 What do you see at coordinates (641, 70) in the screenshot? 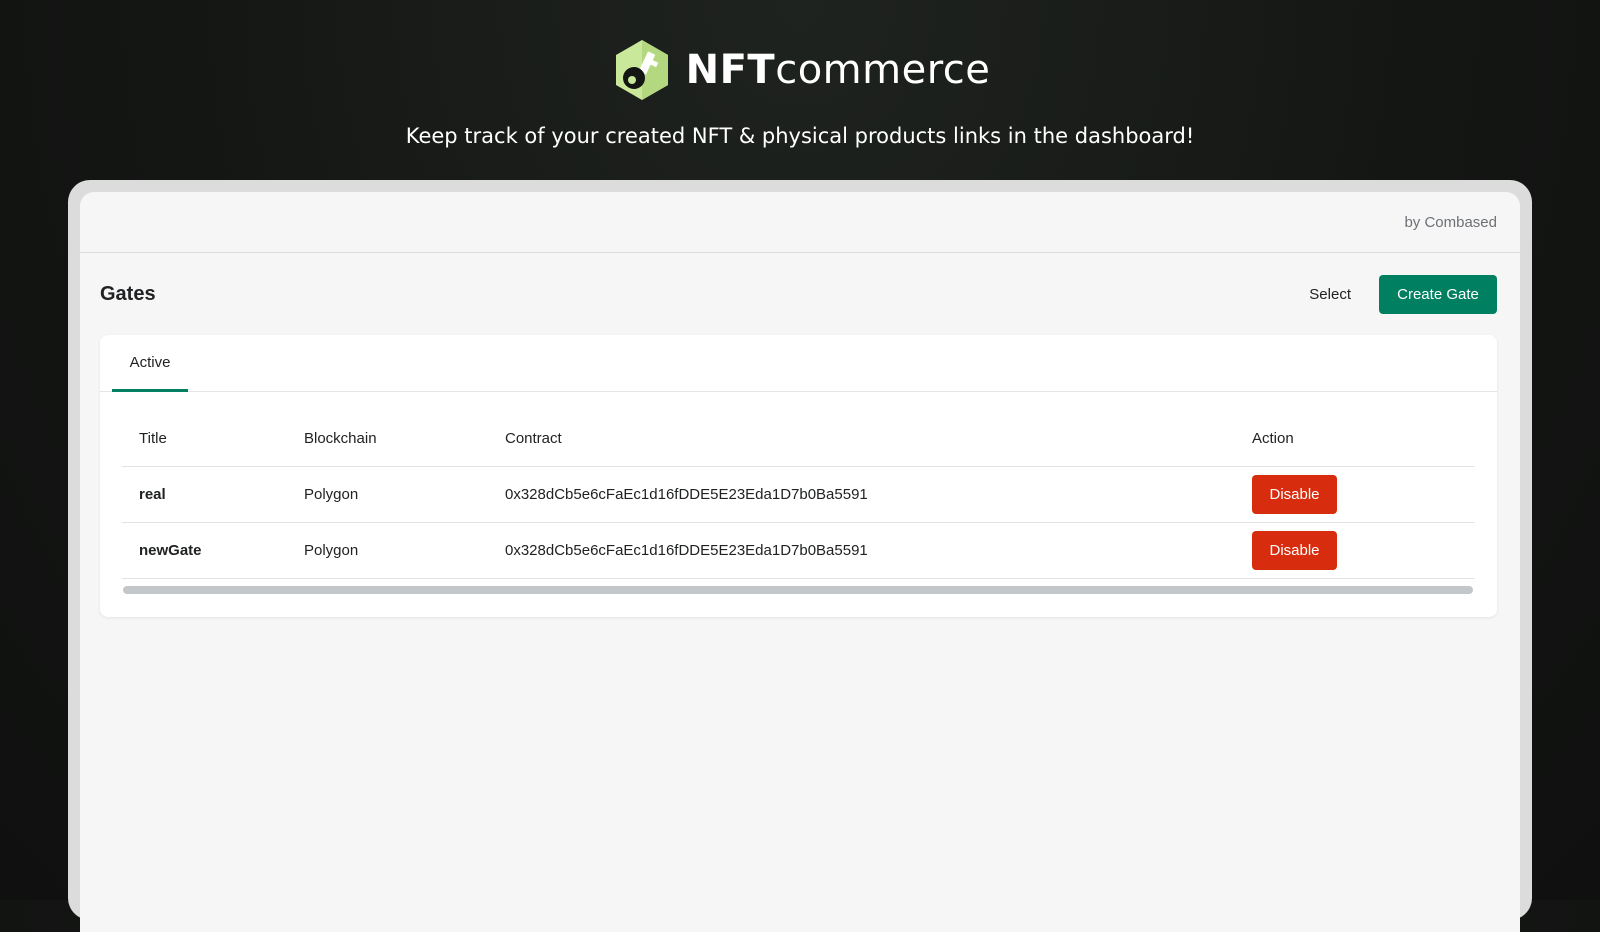
I see `key-hexagon-icon` at bounding box center [641, 70].